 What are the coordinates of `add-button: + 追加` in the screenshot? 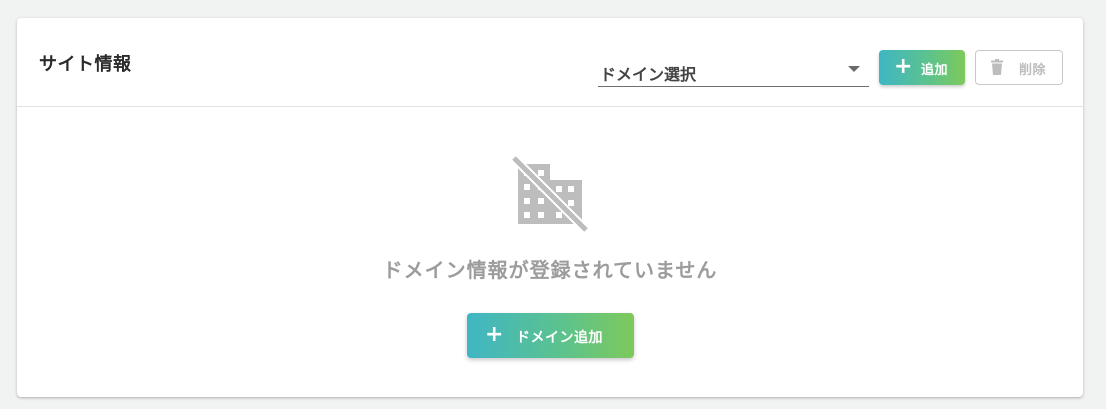 It's located at (922, 67).